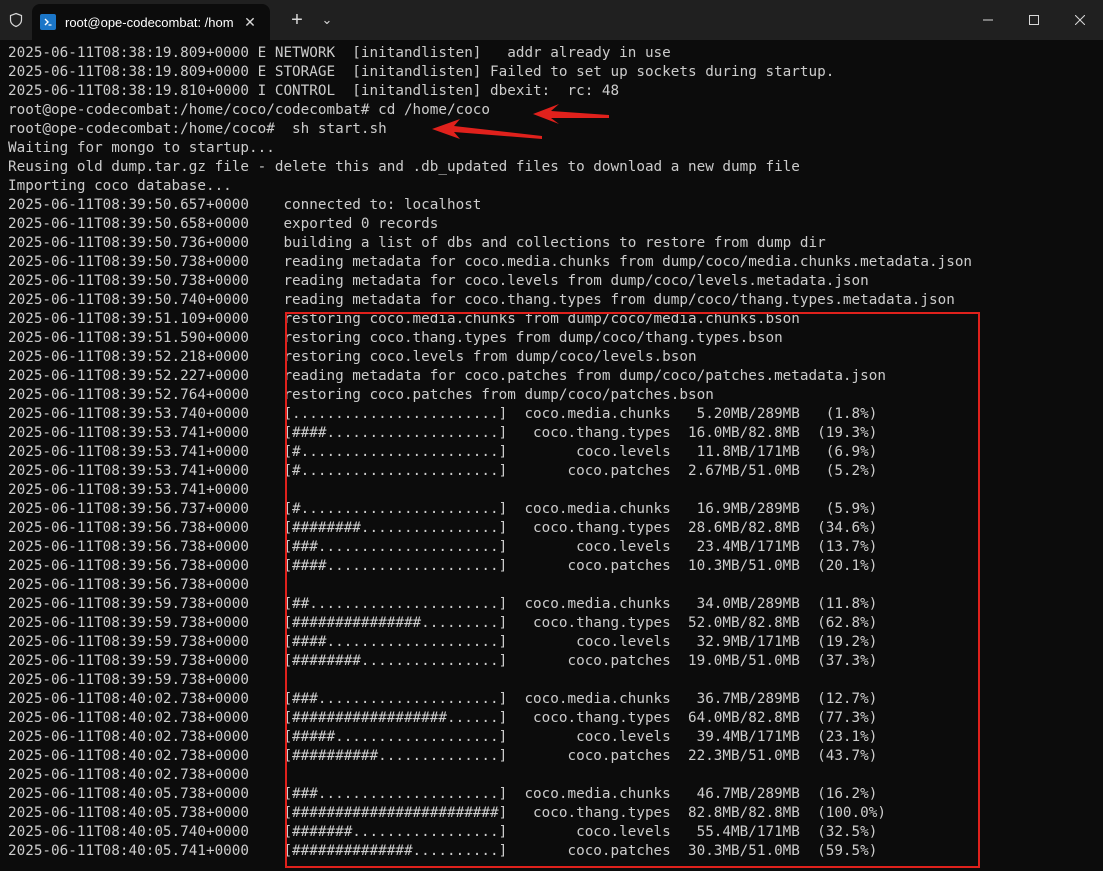  I want to click on tab-title: root@ope-codecombat: /hom, so click(149, 22).